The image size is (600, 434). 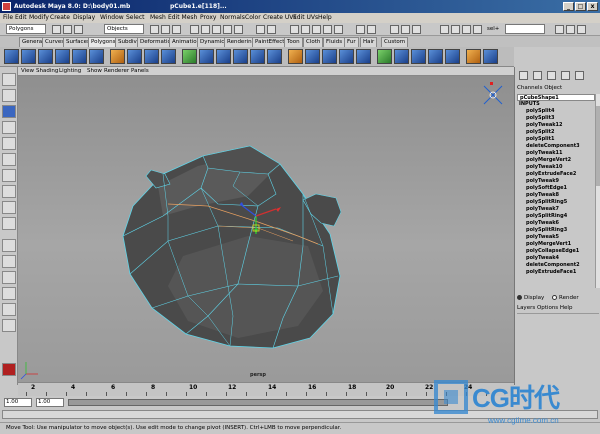 What do you see at coordinates (556, 111) in the screenshot?
I see `input-node-item: polySplit4` at bounding box center [556, 111].